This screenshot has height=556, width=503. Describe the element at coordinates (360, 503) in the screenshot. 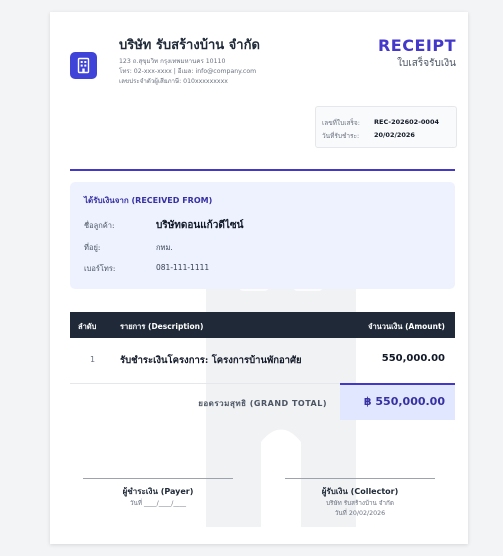

I see `collector-company: บริษัท รับสร้างบ้าน จำกัด` at that location.